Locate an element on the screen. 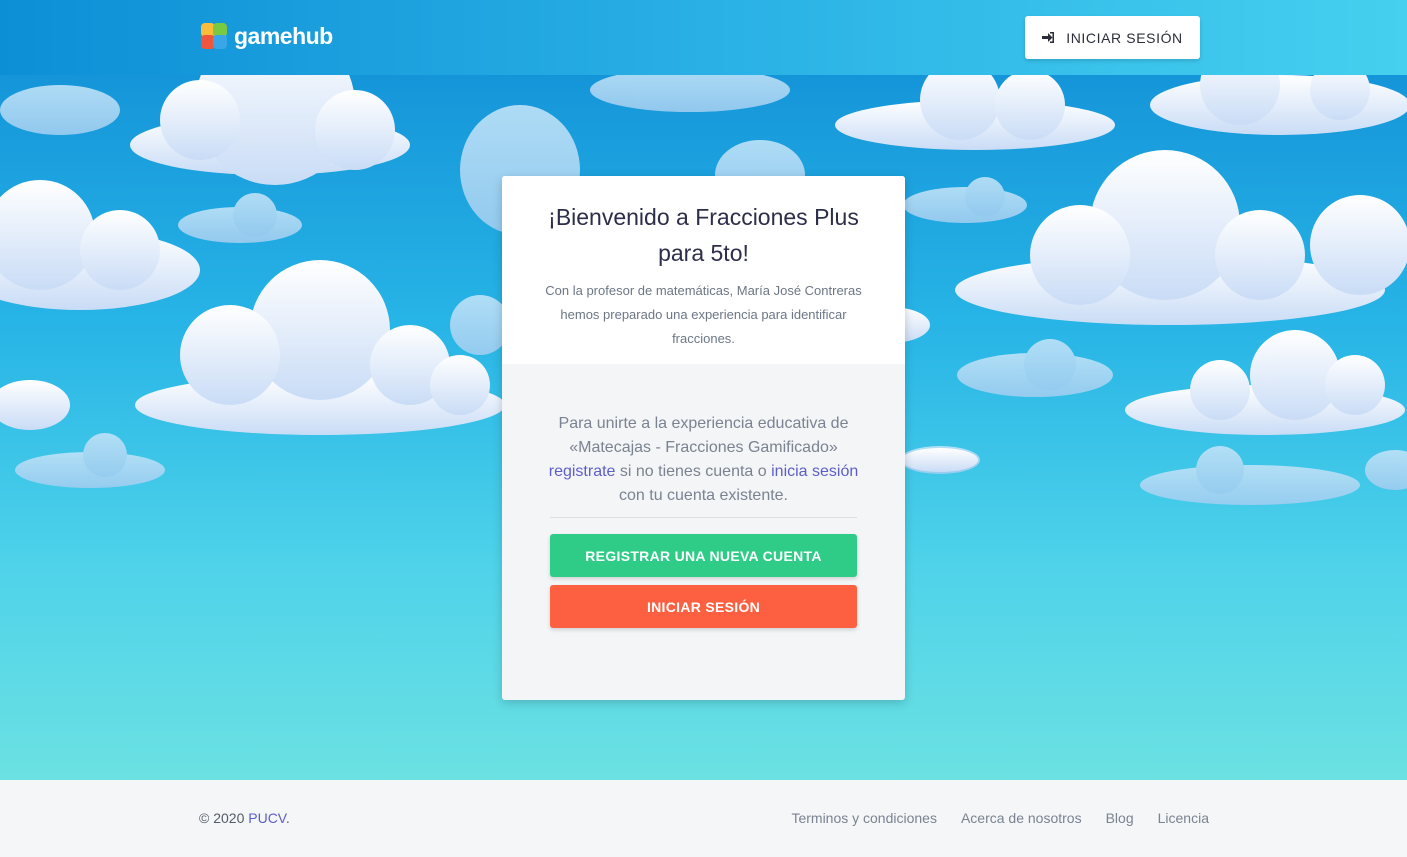 Image resolution: width=1407 pixels, height=857 pixels. gamehub-logo: gamehub is located at coordinates (266, 36).